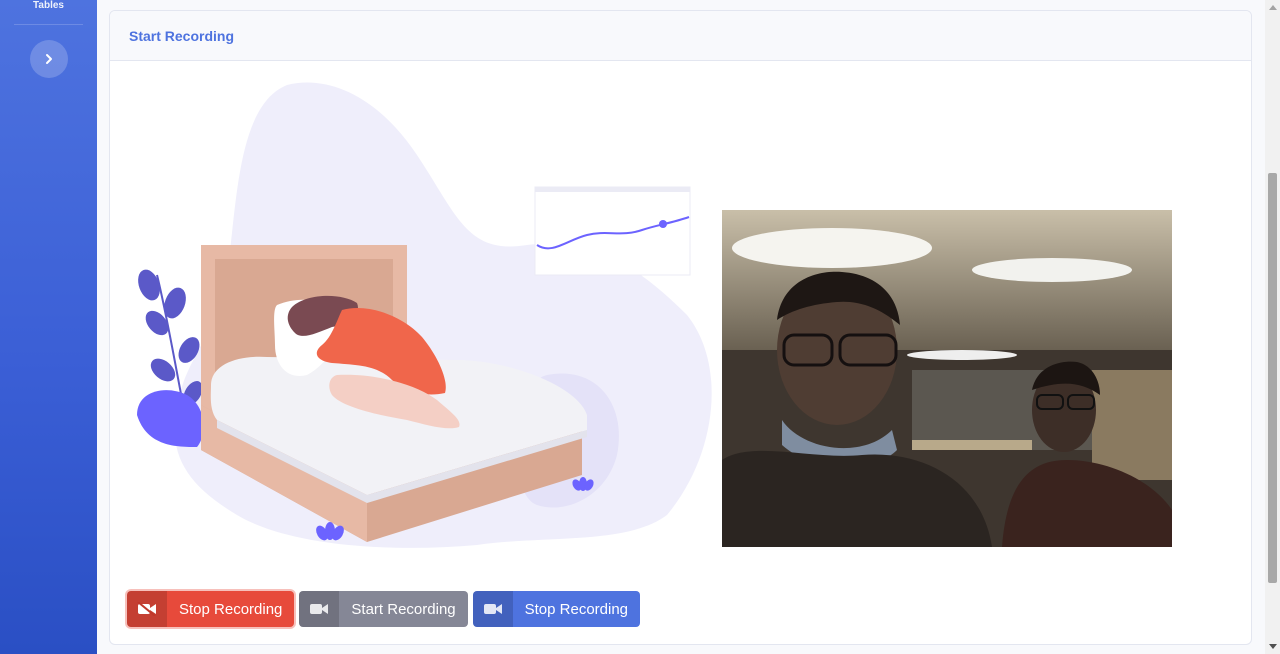  What do you see at coordinates (231, 609) in the screenshot?
I see `stop-recording-label: Stop Recording` at bounding box center [231, 609].